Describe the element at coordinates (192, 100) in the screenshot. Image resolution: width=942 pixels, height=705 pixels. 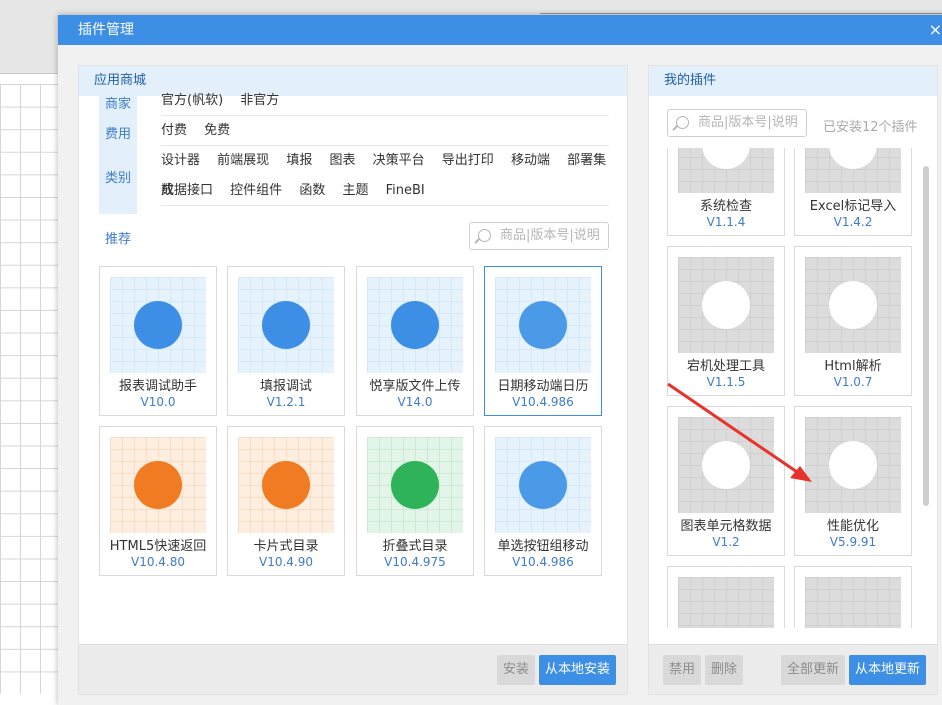
I see `filter-option: 官方(帆软)` at that location.